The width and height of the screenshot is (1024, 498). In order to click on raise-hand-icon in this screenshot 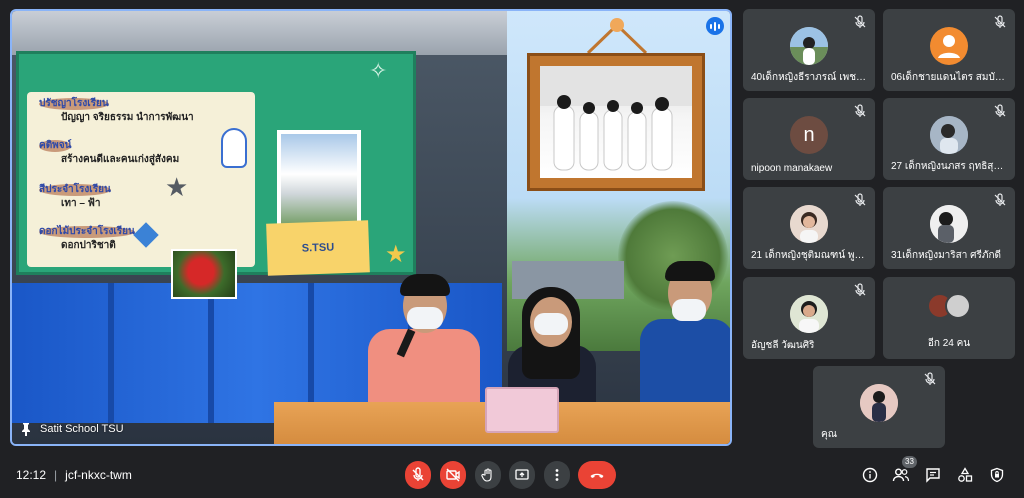, I will do `click(486, 475)`.